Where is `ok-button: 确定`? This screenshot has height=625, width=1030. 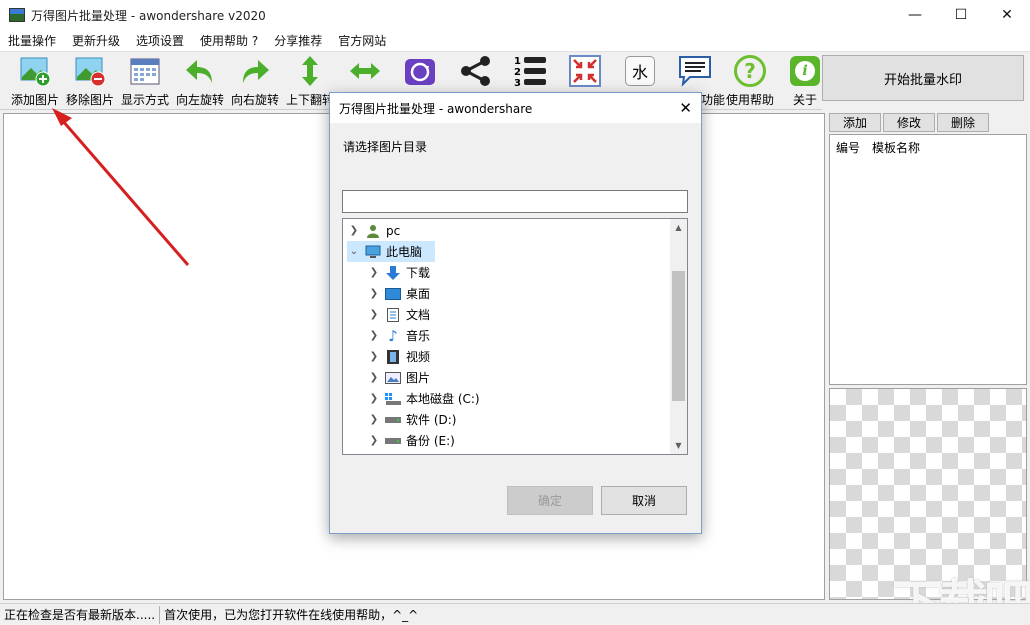
ok-button: 确定 is located at coordinates (550, 500).